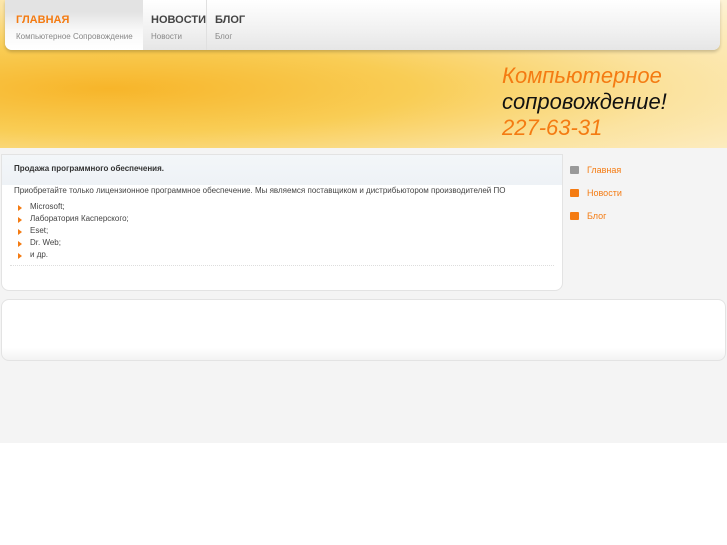 This screenshot has height=545, width=727. I want to click on nav-item-blog: БЛОГ Блог, so click(236, 25).